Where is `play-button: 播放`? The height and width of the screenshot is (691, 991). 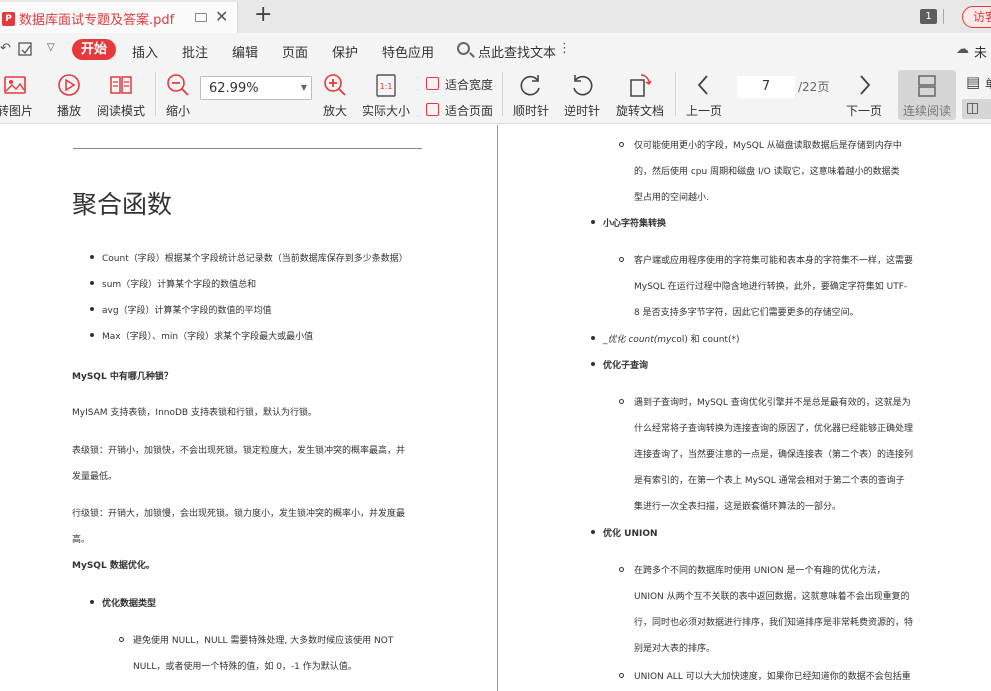
play-button: 播放 is located at coordinates (69, 94).